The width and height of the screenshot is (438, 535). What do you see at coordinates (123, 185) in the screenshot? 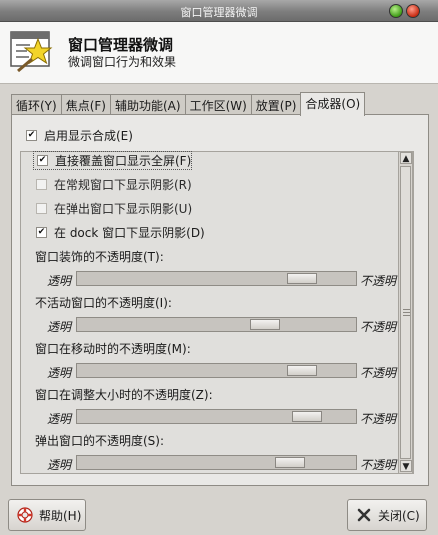
I see `option-label: 在常规窗口下显示阴影(R)` at bounding box center [123, 185].